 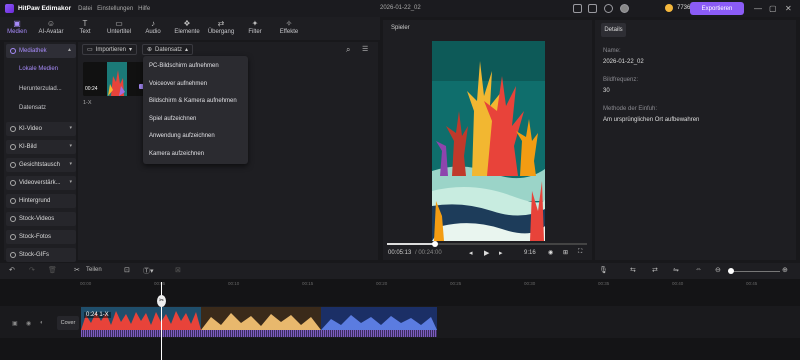 I want to click on filter-icon: ✦, so click(x=255, y=23).